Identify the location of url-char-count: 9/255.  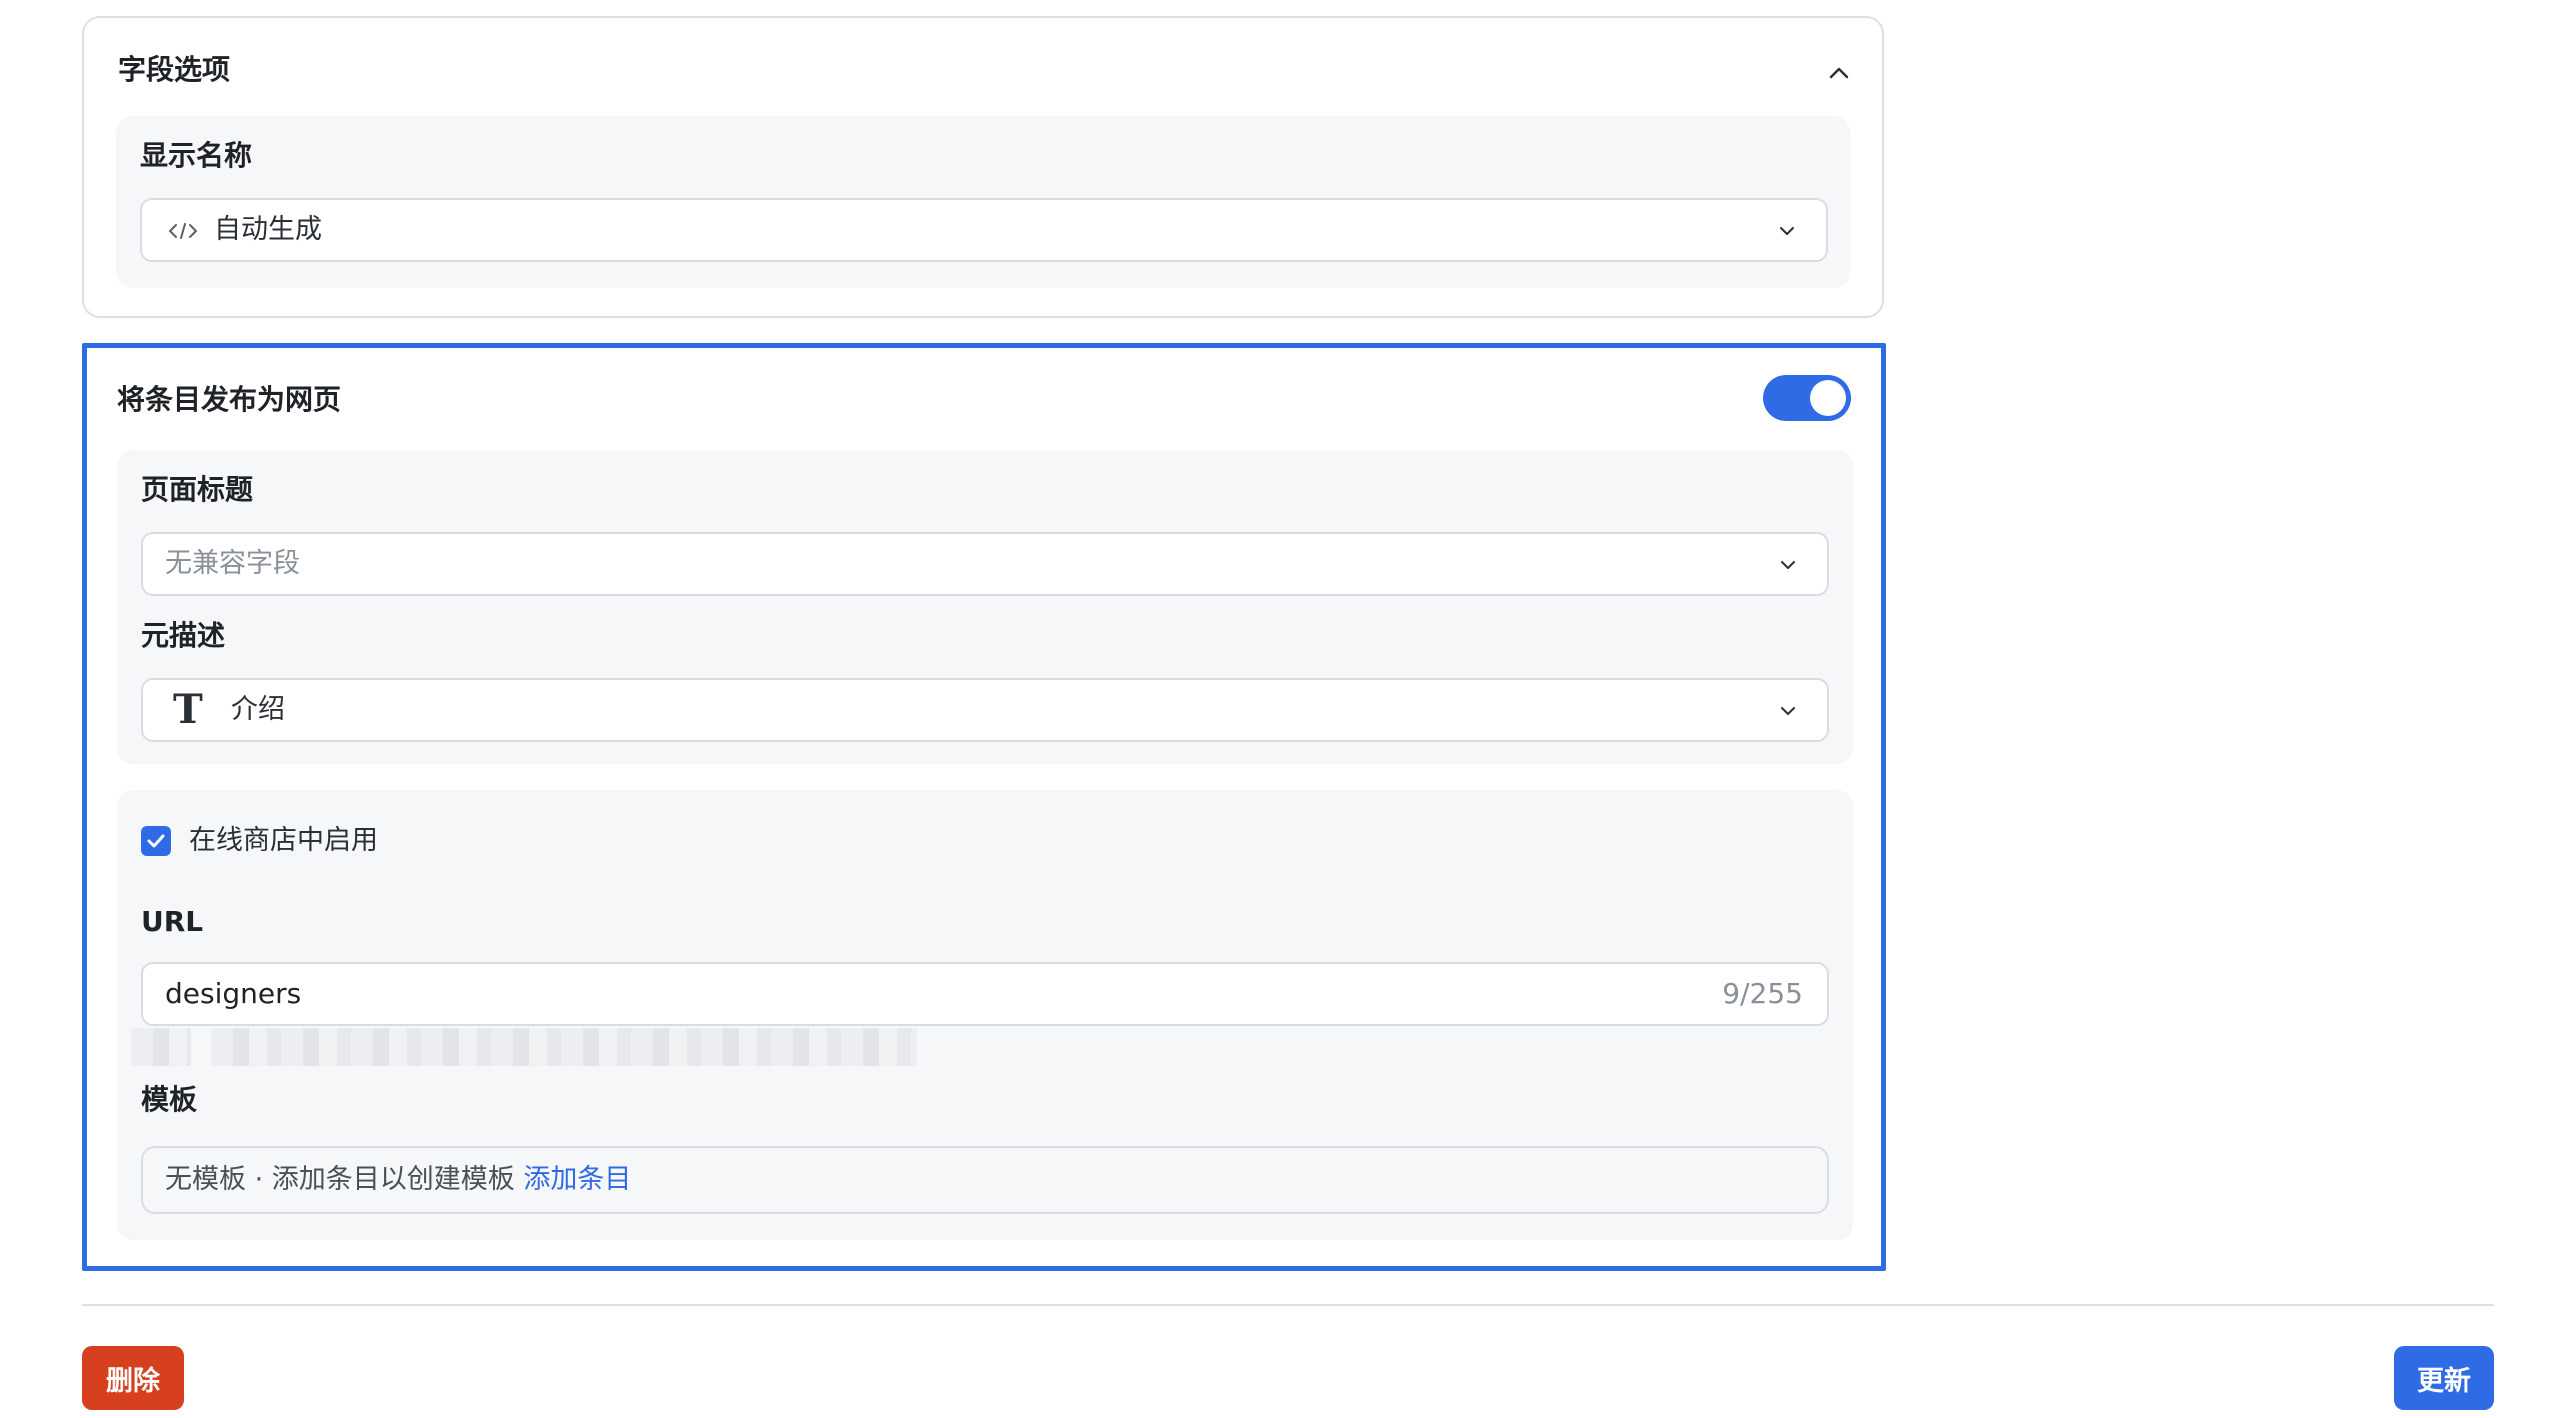
(1762, 993).